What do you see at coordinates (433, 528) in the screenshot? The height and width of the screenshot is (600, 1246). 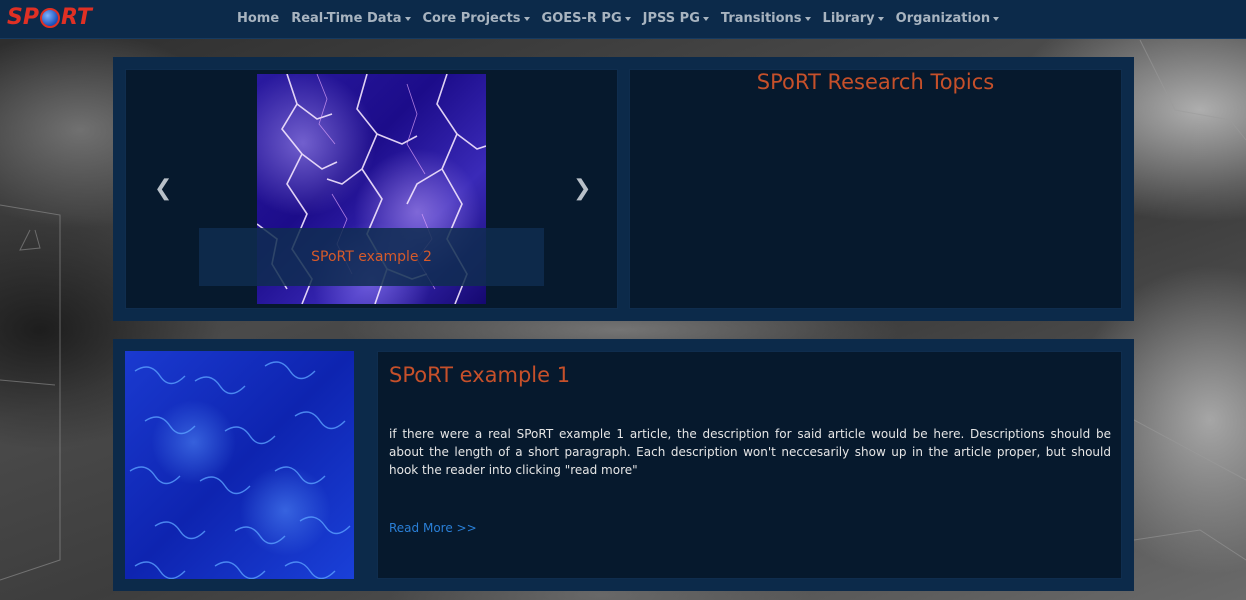 I see `read-more-link: Read More >>` at bounding box center [433, 528].